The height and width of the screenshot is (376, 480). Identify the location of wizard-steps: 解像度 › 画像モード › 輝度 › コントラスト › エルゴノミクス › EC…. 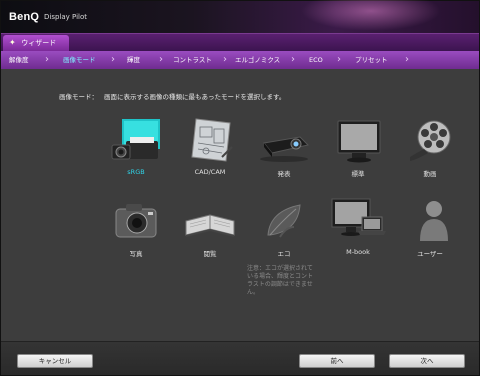
(240, 60).